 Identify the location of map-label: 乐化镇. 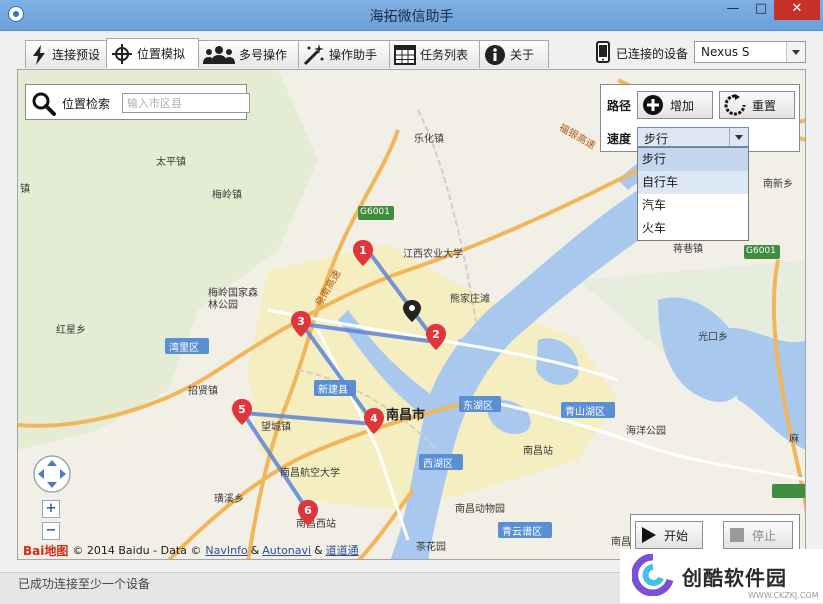
(429, 139).